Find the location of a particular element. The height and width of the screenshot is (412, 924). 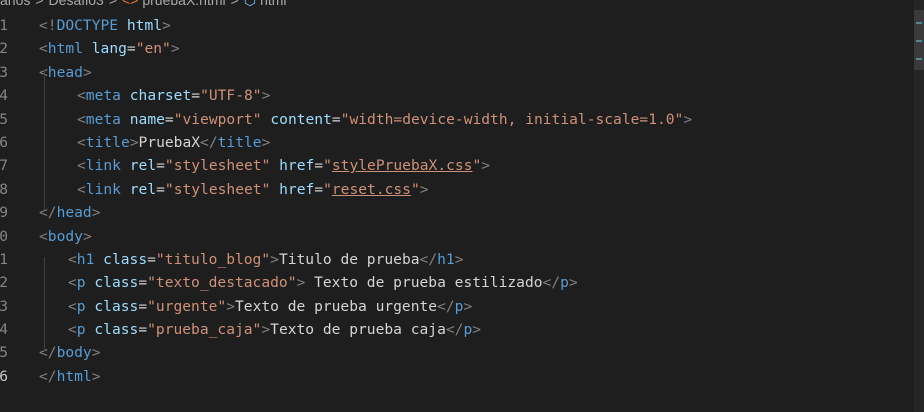

line-number: 4 is located at coordinates (4, 330).